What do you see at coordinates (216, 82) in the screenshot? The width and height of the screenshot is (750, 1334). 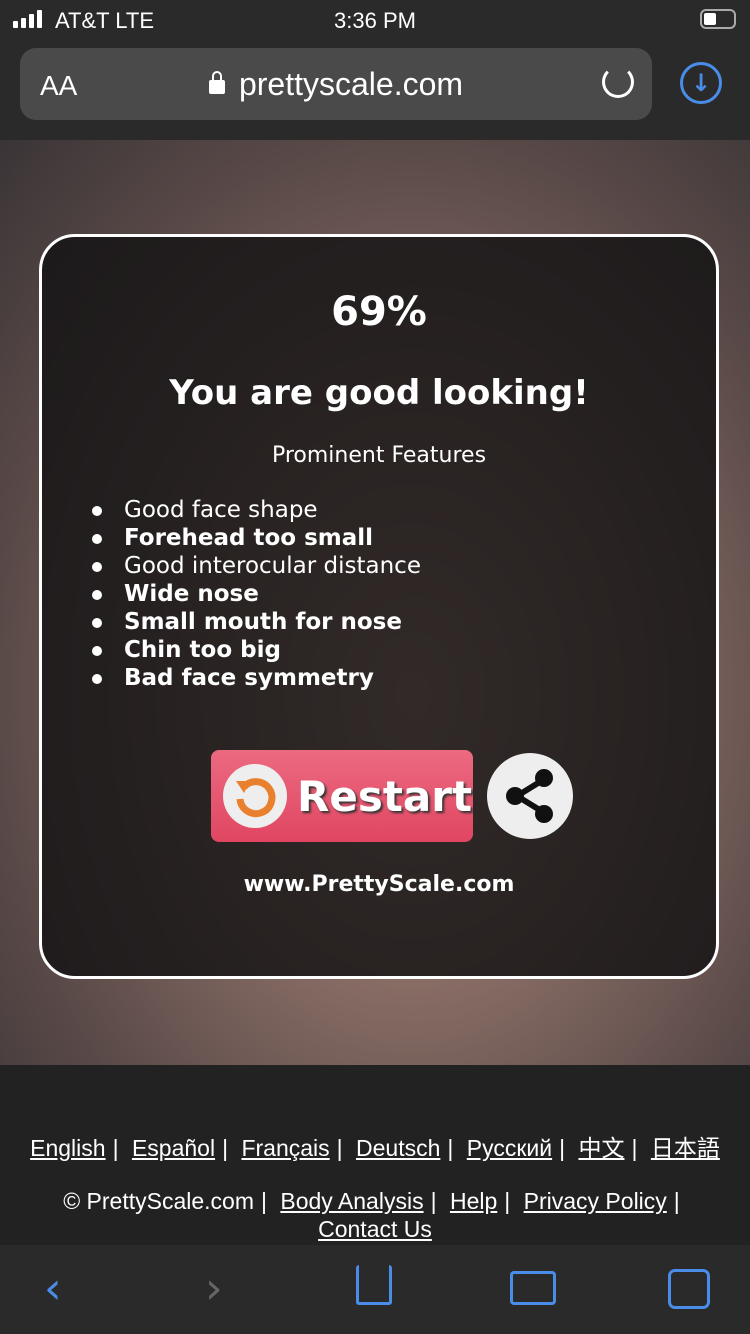 I see `lock-icon` at bounding box center [216, 82].